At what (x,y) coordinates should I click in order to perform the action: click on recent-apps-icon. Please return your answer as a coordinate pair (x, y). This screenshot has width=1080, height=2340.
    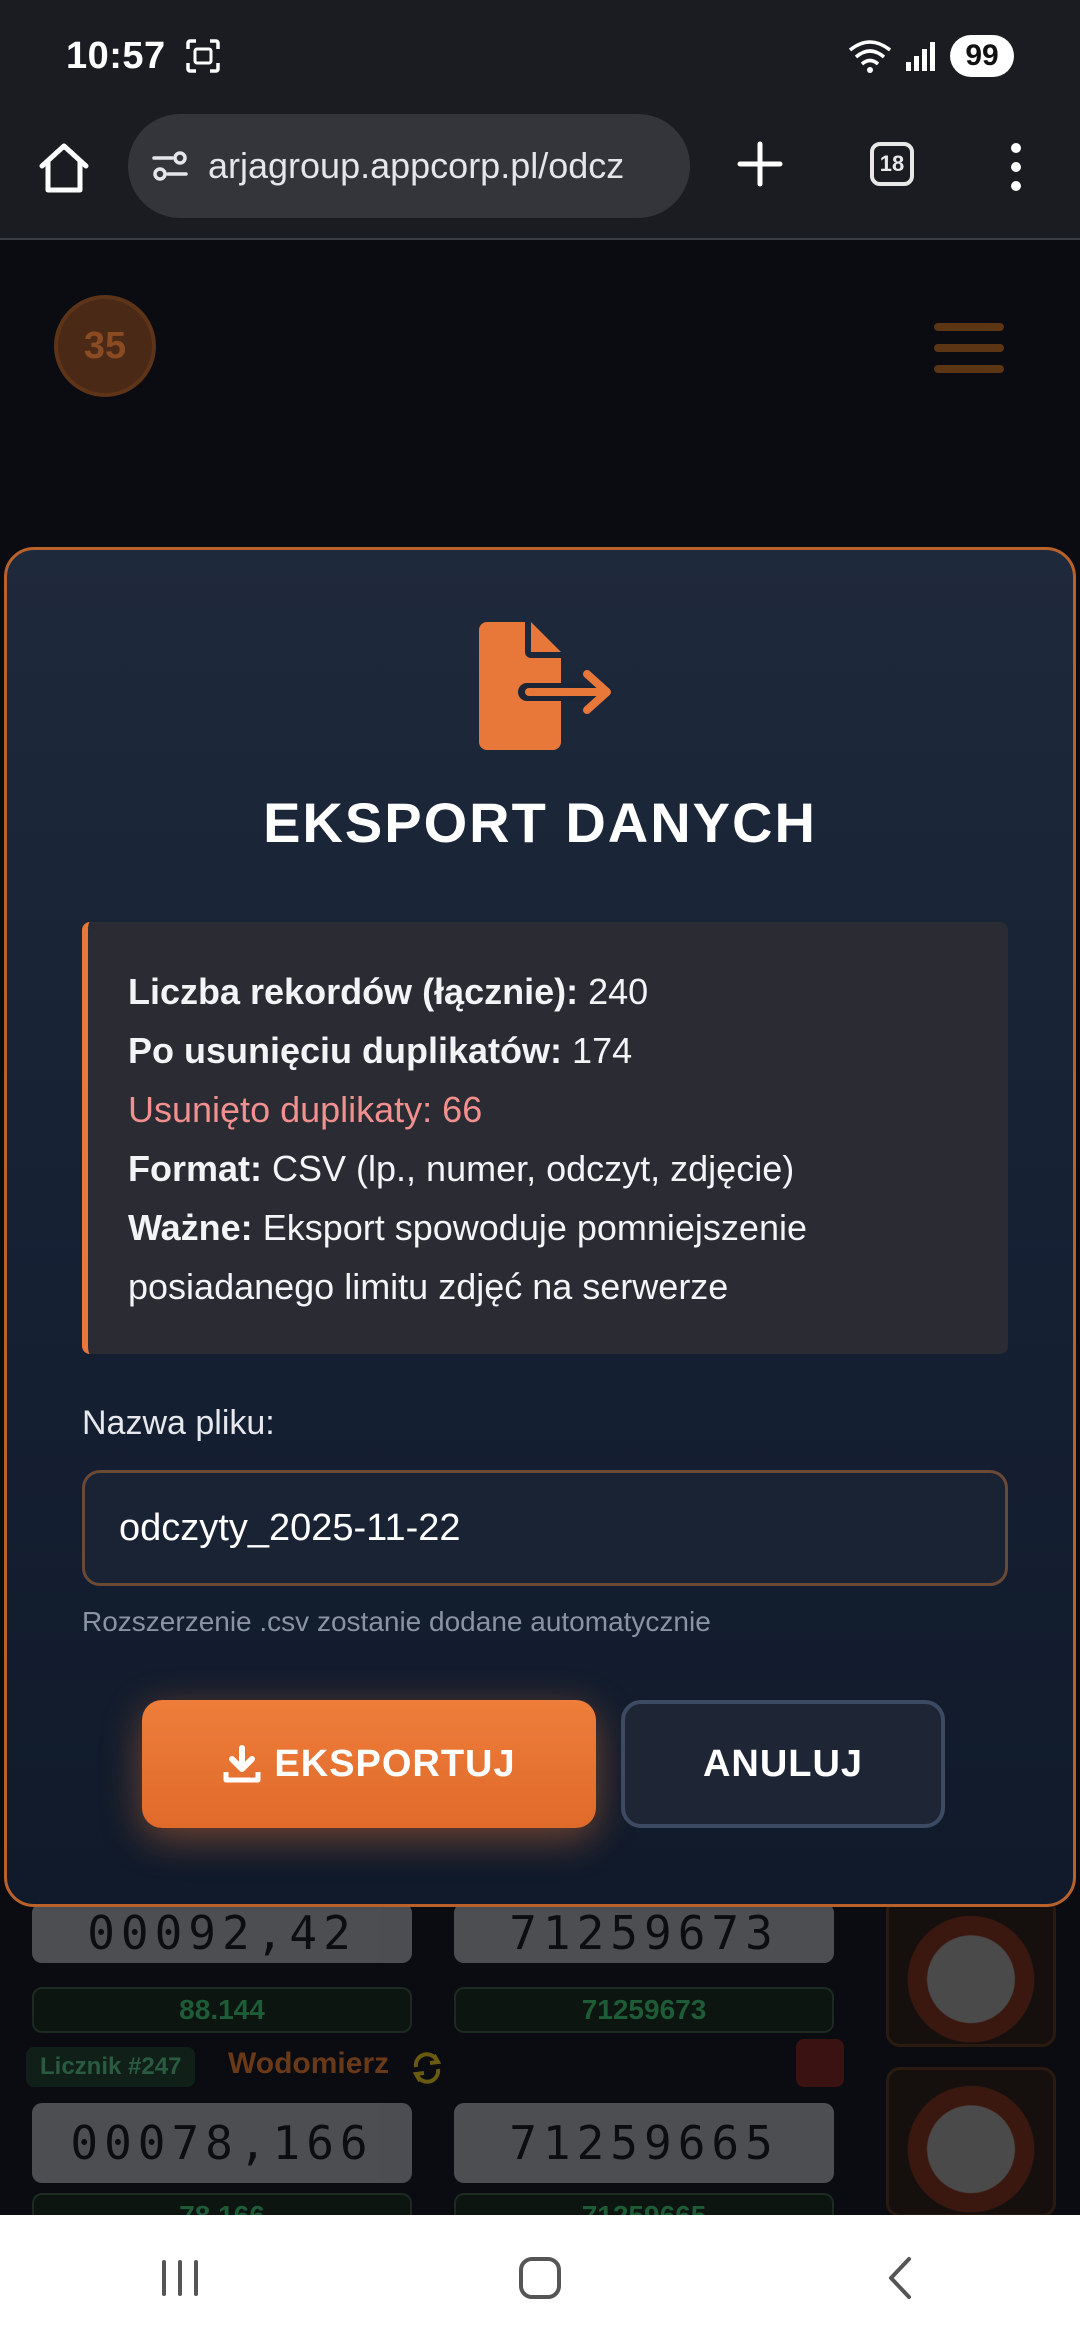
    Looking at the image, I should click on (180, 2277).